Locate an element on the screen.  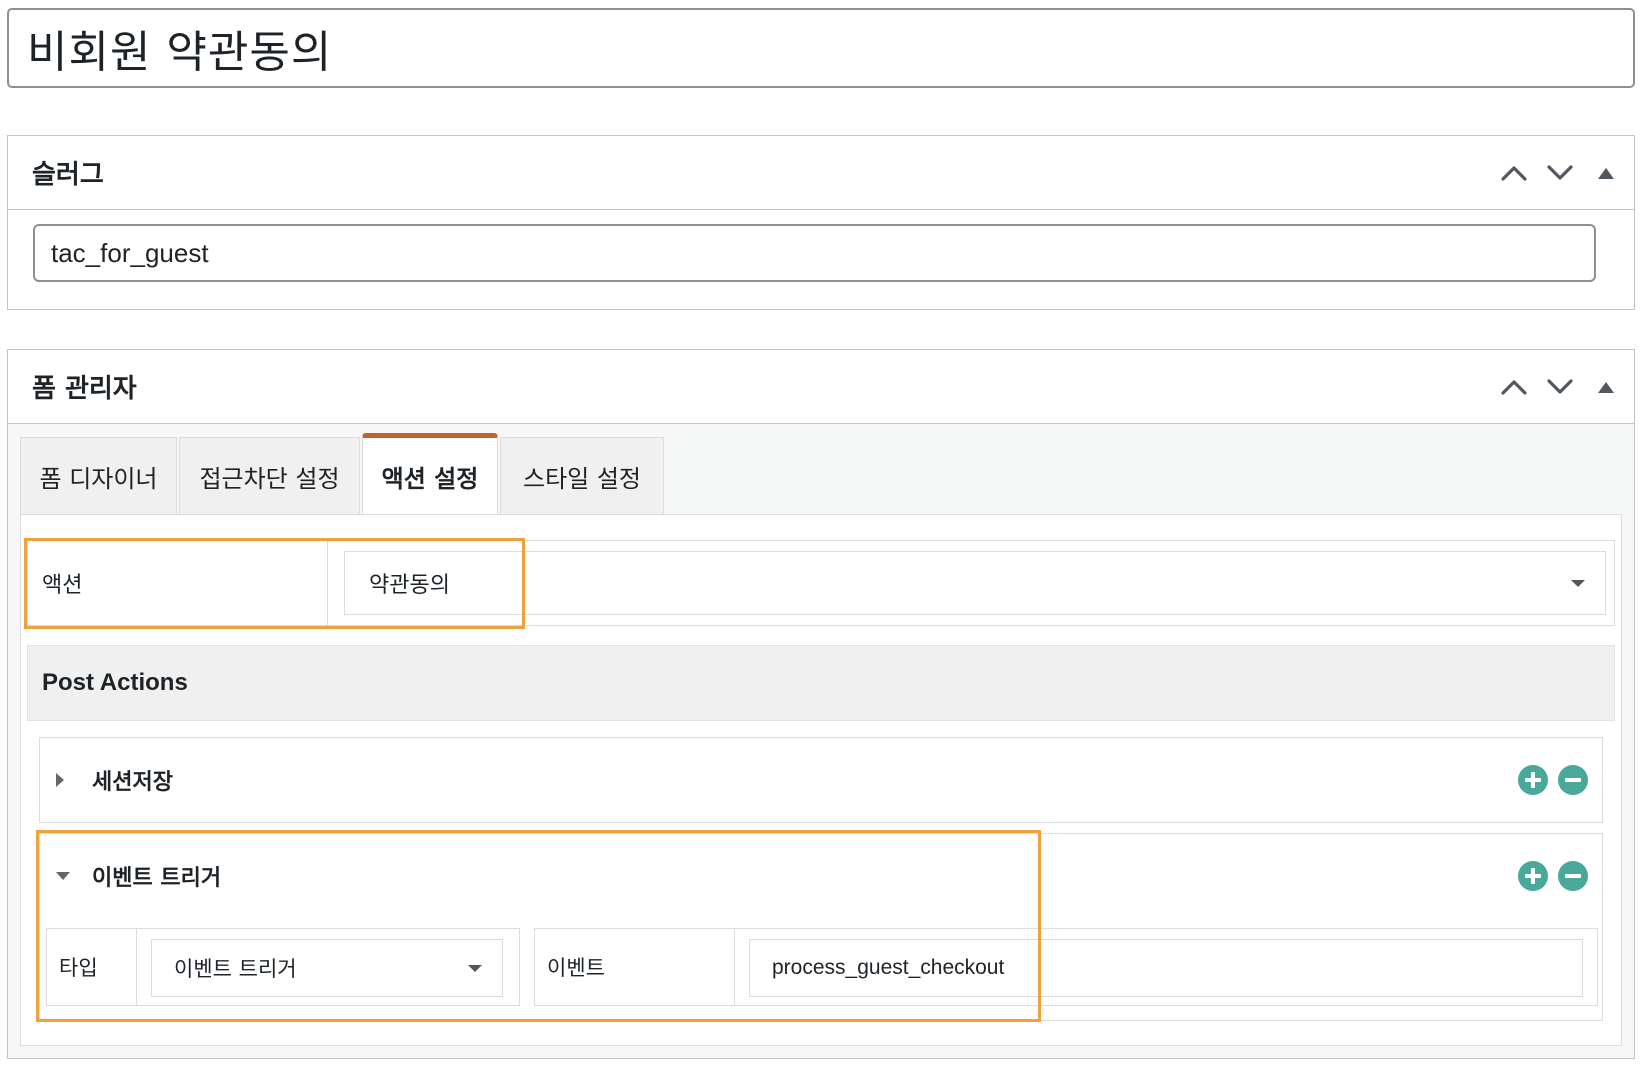
form-manager-title: 폼 관리자 is located at coordinates (84, 389).